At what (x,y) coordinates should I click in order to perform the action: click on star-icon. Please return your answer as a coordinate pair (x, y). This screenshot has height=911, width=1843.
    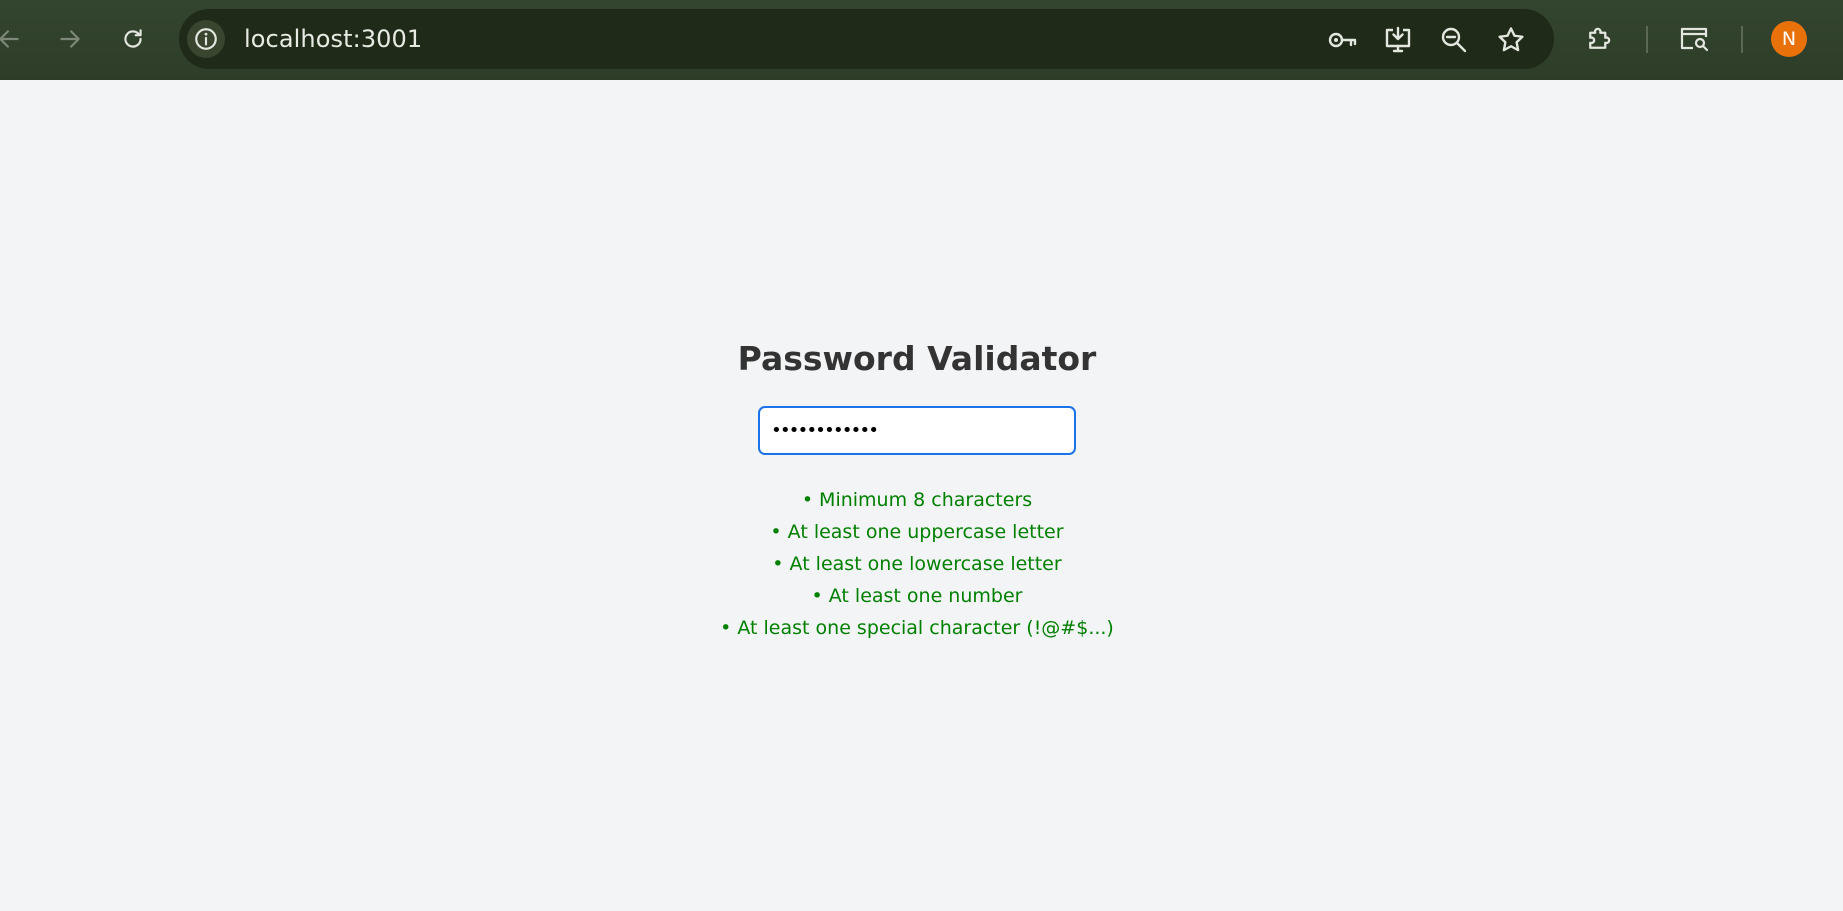
    Looking at the image, I should click on (1511, 39).